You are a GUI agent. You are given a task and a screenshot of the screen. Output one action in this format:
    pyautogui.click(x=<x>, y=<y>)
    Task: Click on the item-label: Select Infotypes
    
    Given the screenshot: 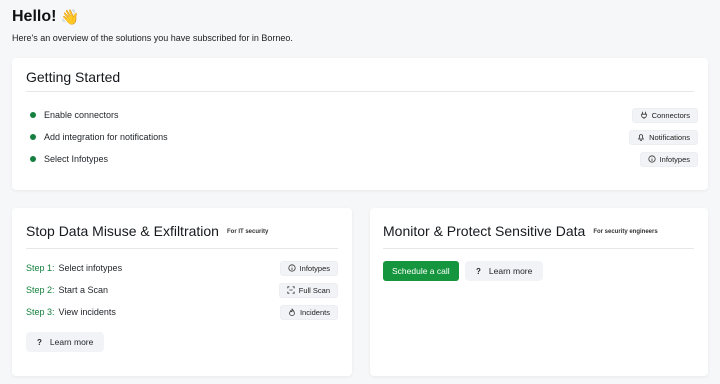 What is the action you would take?
    pyautogui.click(x=76, y=159)
    